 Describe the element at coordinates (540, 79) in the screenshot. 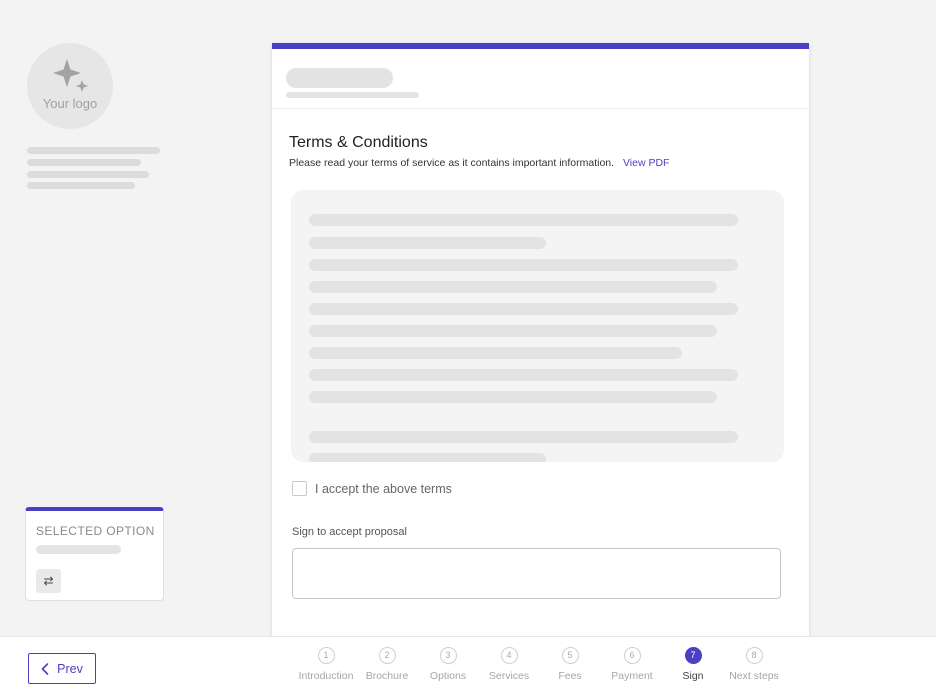

I see `card-header` at that location.